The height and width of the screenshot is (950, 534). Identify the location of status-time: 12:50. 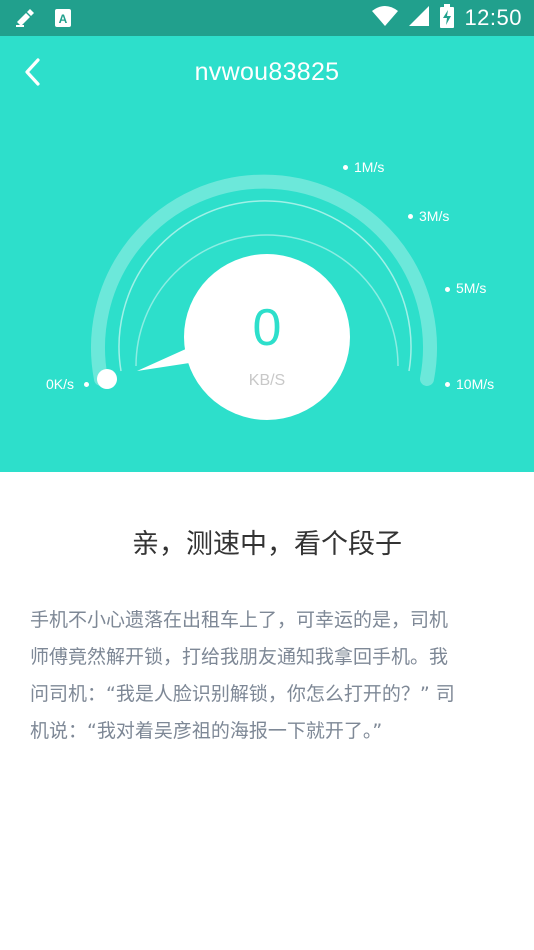
(493, 17).